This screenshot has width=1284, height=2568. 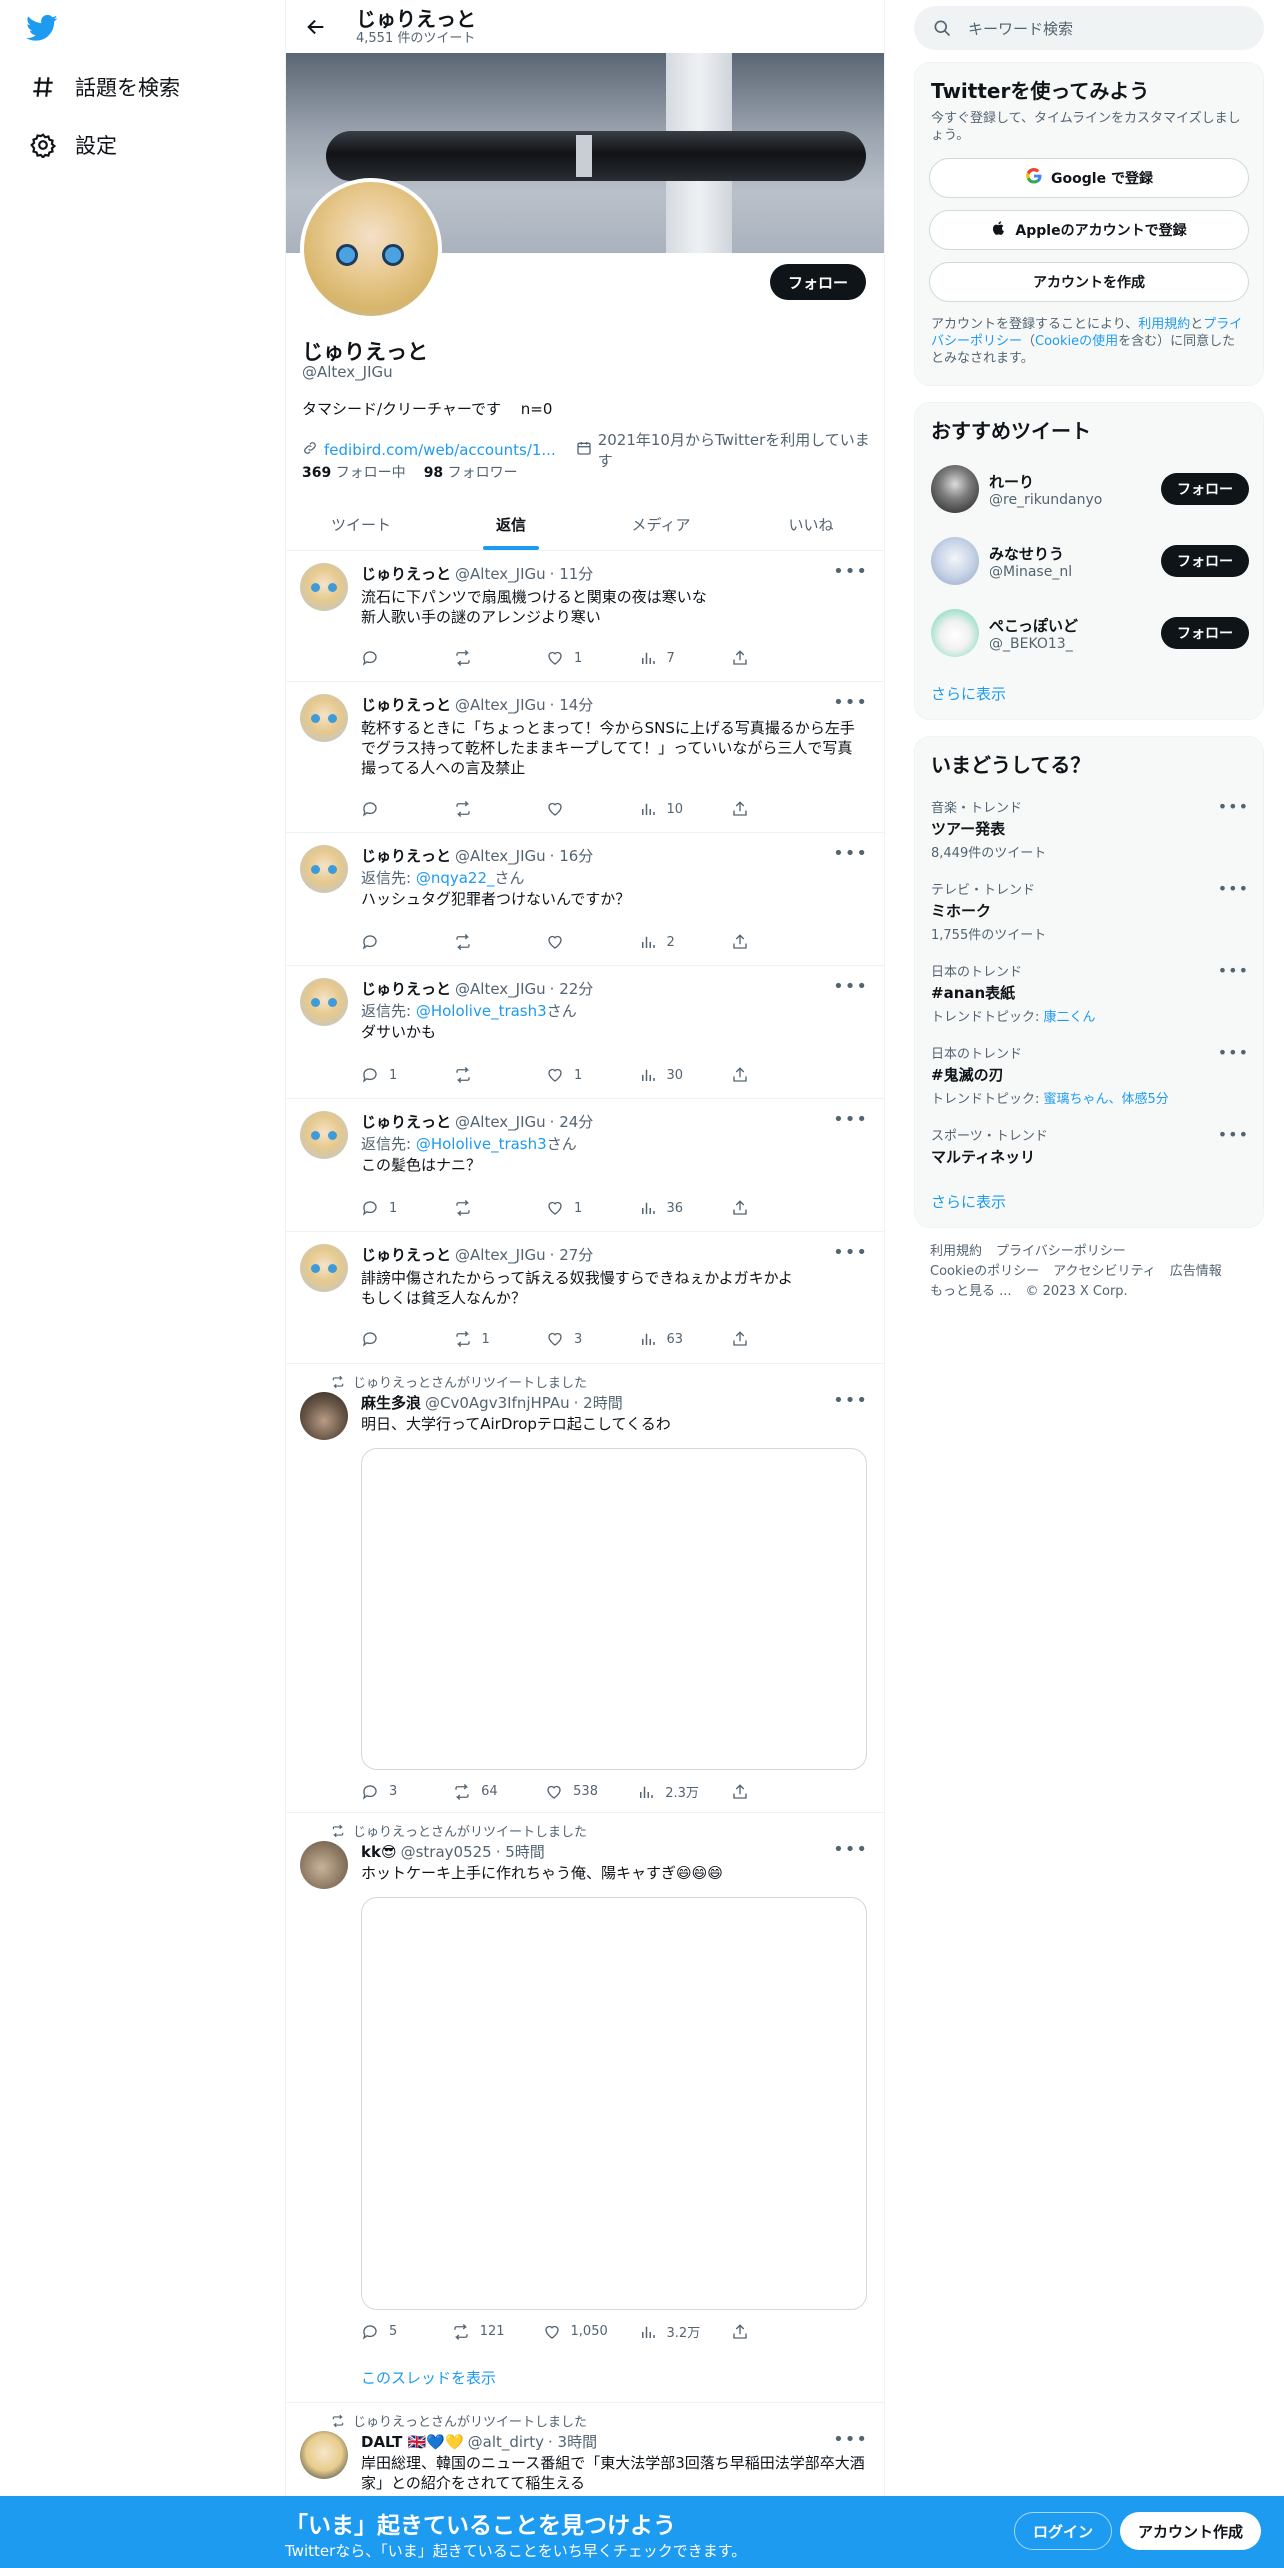 What do you see at coordinates (455, 878) in the screenshot?
I see `reply-to-link: @nqya22_` at bounding box center [455, 878].